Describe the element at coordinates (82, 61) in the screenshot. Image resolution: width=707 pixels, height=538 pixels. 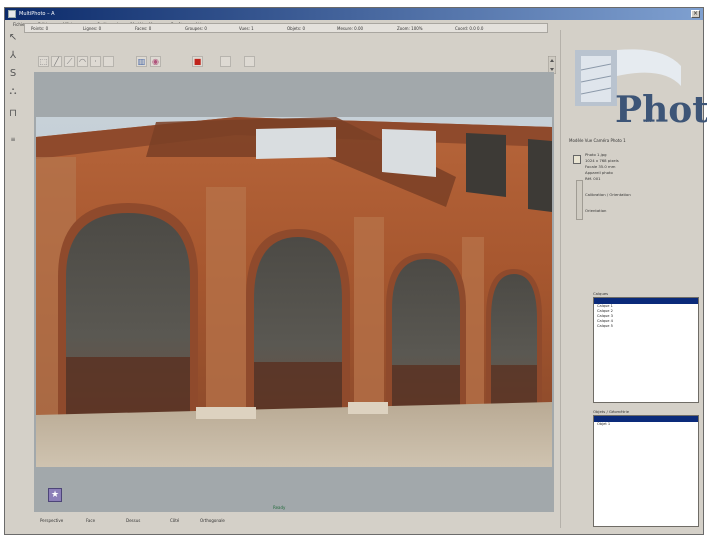
I see `arc-button: ◠` at that location.